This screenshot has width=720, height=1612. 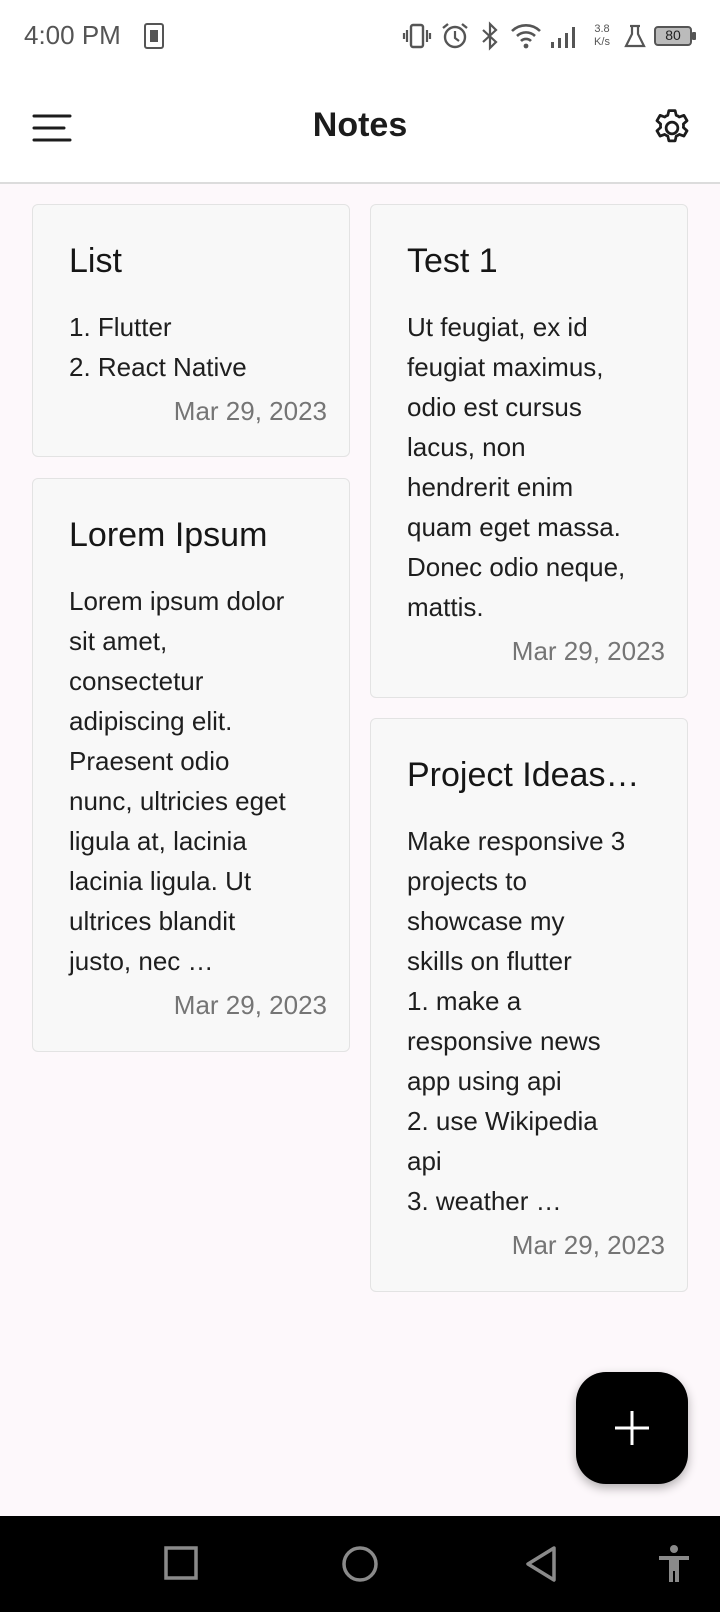 I want to click on system-nav-bar, so click(x=360, y=1564).